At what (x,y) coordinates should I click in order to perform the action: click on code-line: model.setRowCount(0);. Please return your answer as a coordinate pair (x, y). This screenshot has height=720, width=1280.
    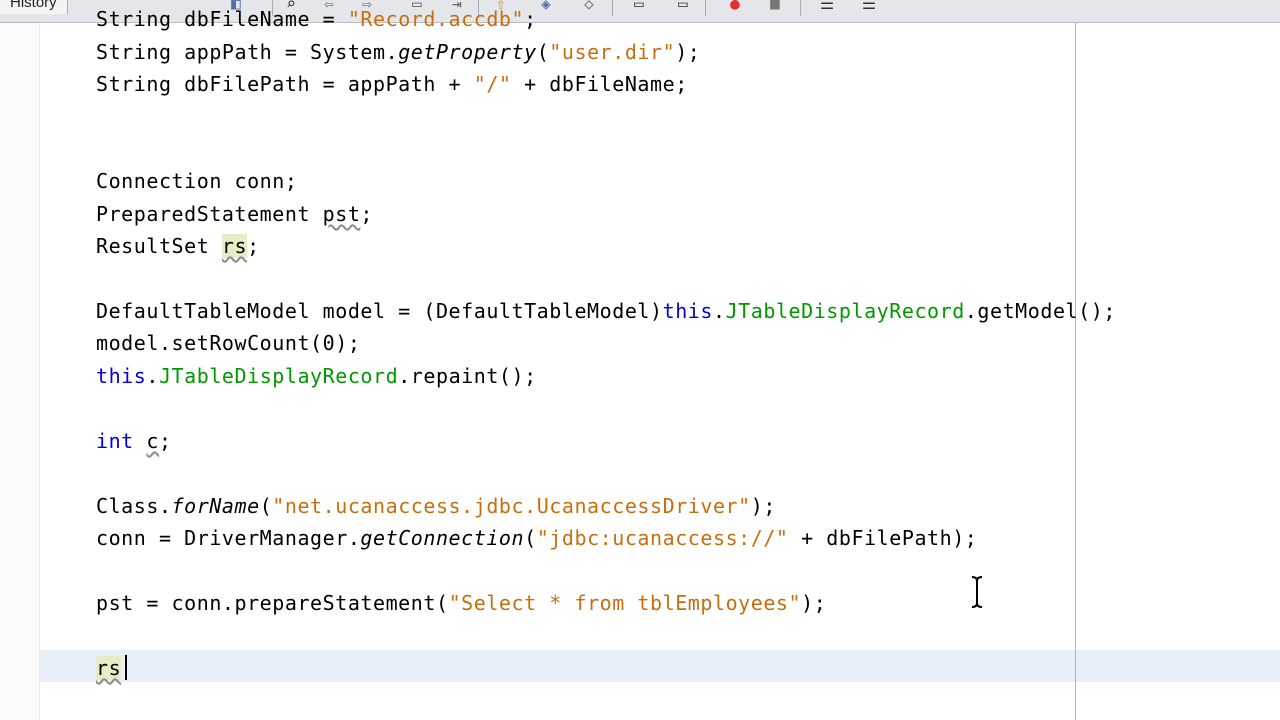
    Looking at the image, I should click on (228, 343).